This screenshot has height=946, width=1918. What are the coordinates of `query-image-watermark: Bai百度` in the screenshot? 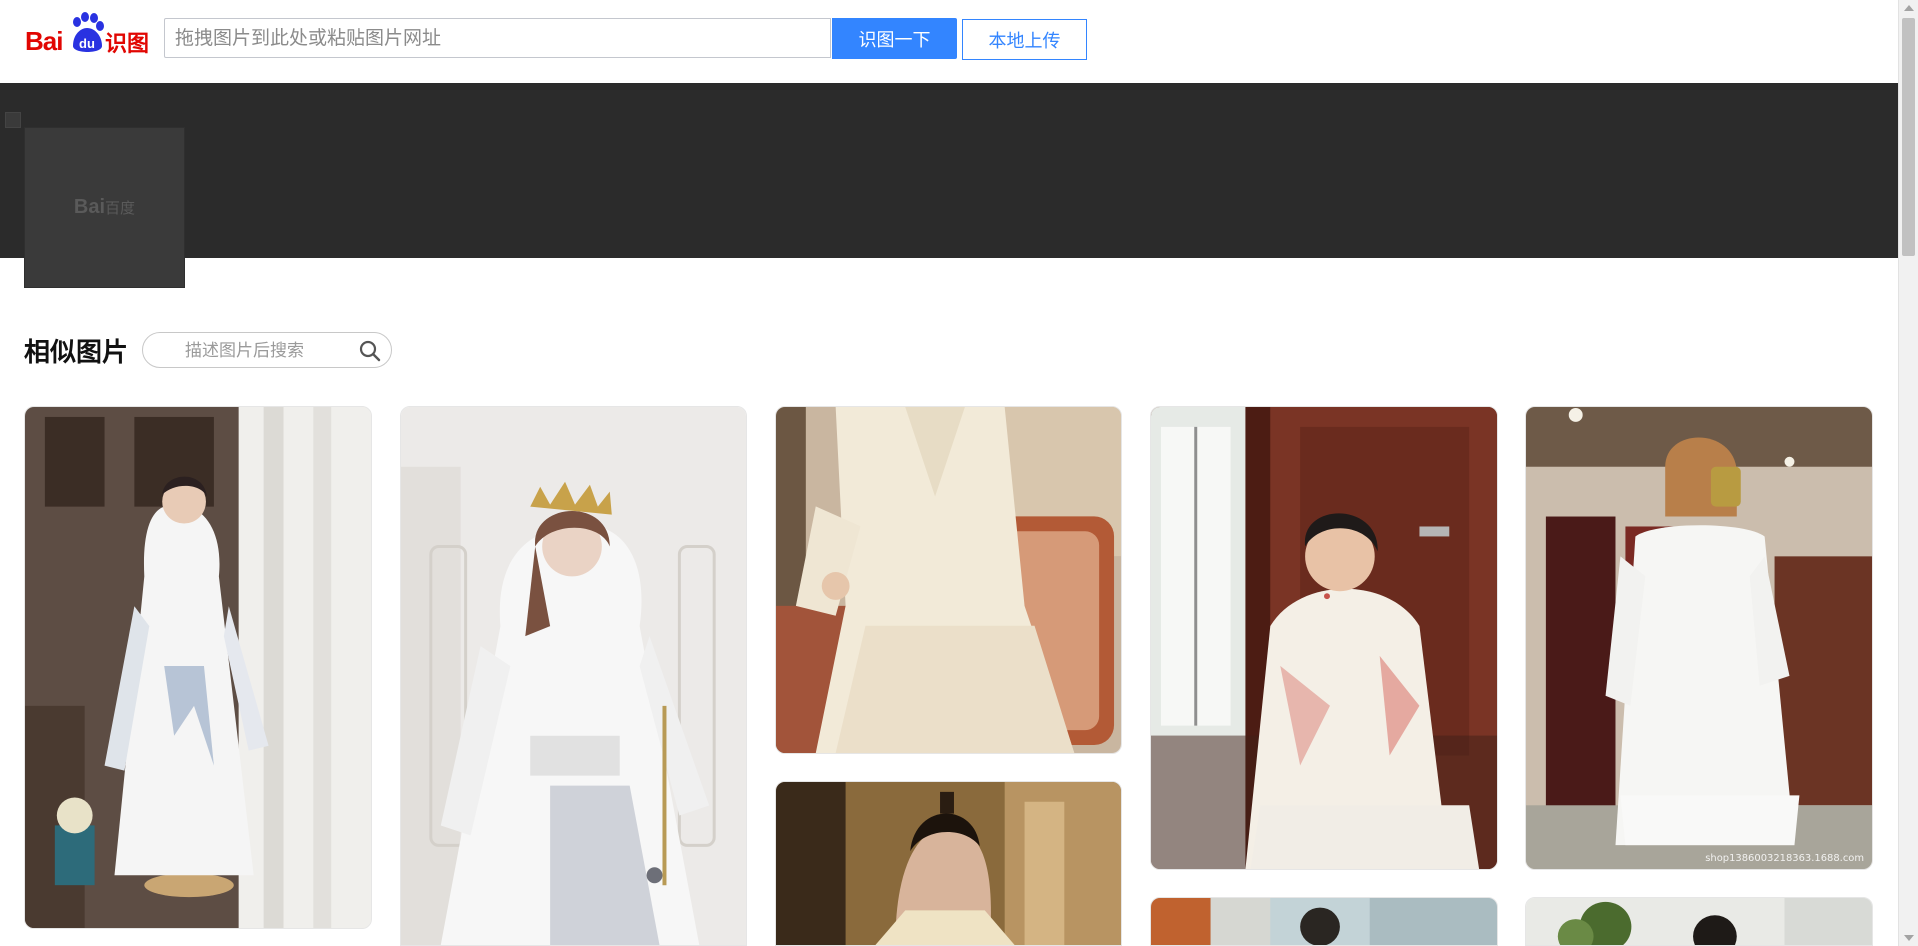 It's located at (104, 207).